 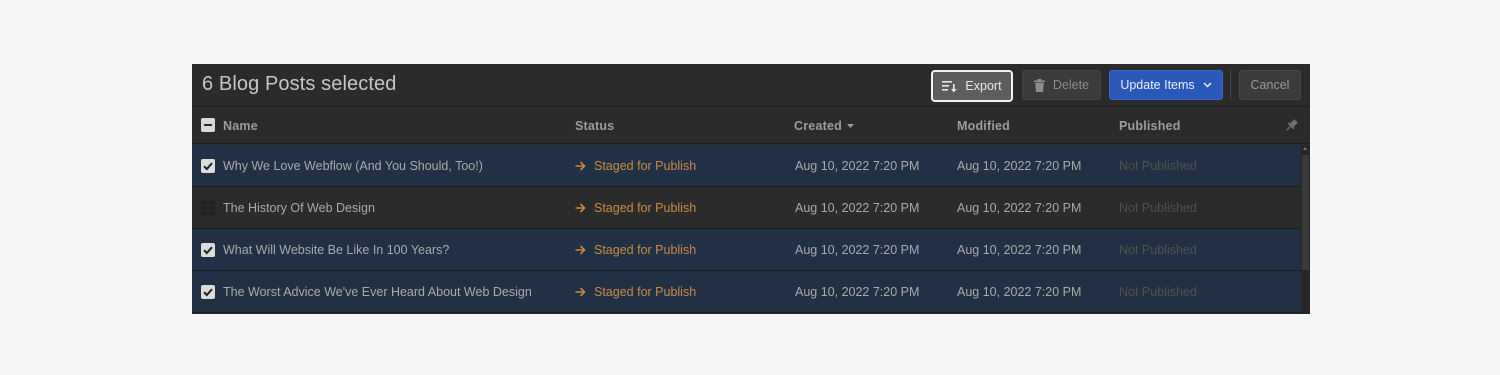 I want to click on delete-button: Delete, so click(x=1061, y=85).